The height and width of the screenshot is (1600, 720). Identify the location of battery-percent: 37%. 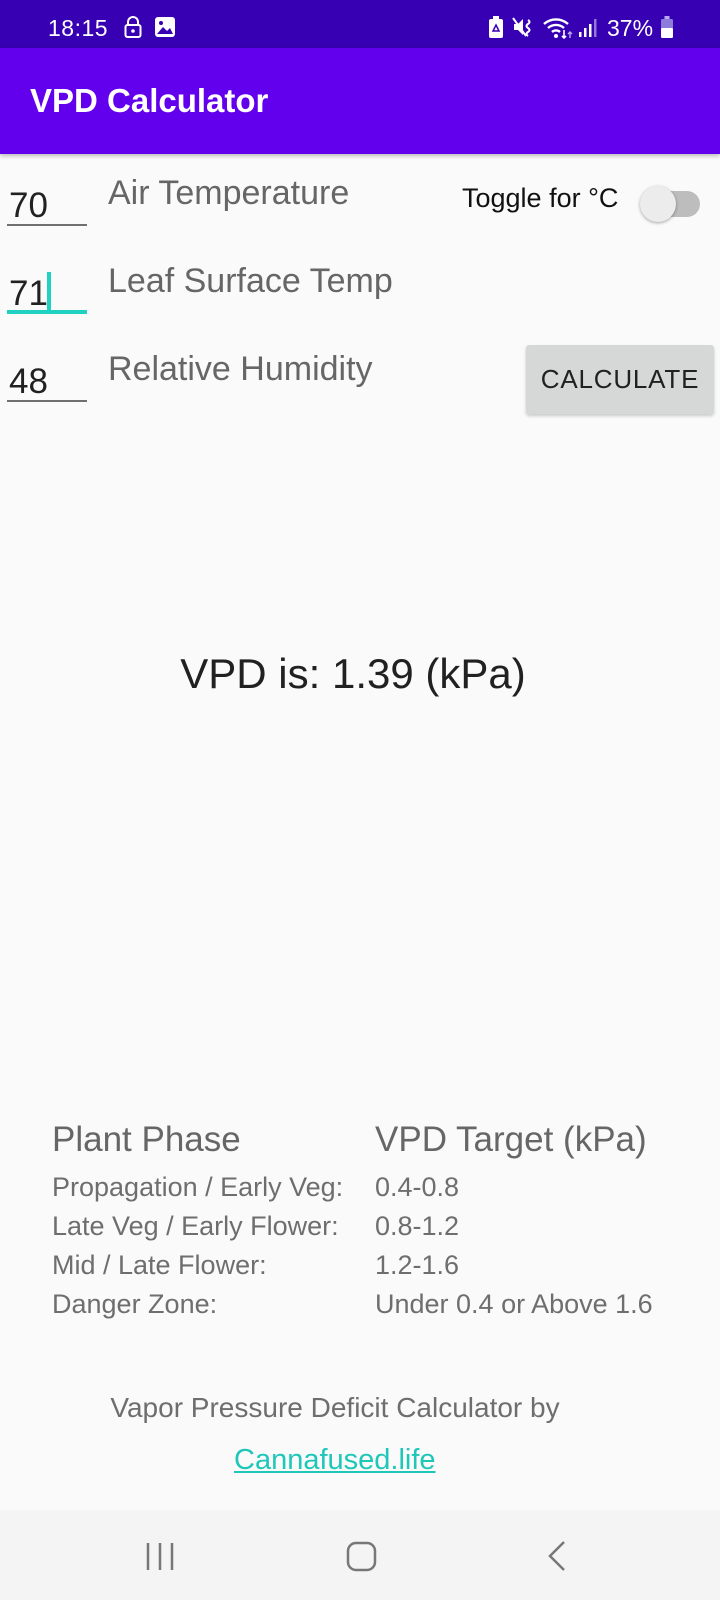
(630, 28).